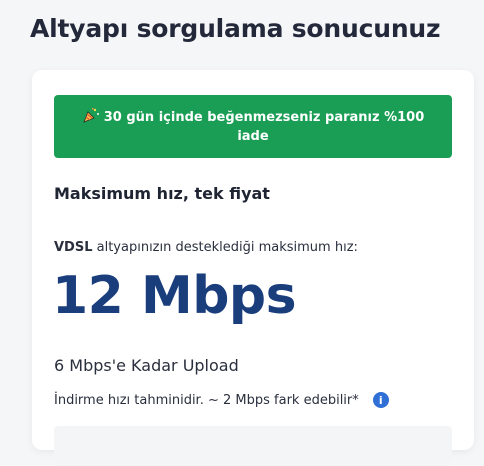  What do you see at coordinates (174, 296) in the screenshot?
I see `max-speed-value: 12 Mbps` at bounding box center [174, 296].